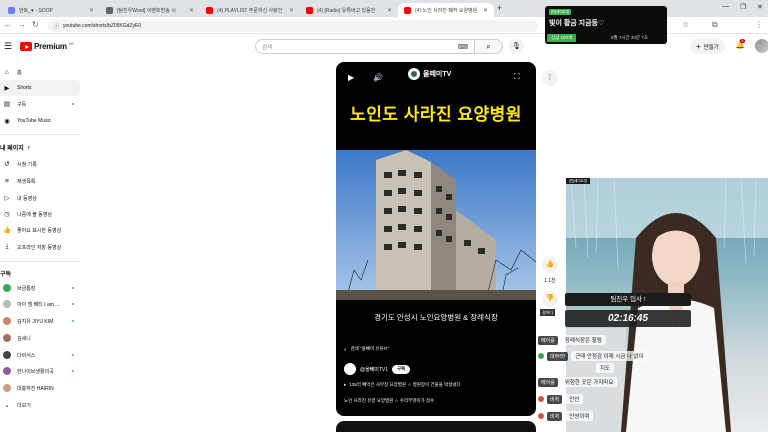 The image size is (768, 432). I want to click on minimize-icon: —, so click(725, 6).